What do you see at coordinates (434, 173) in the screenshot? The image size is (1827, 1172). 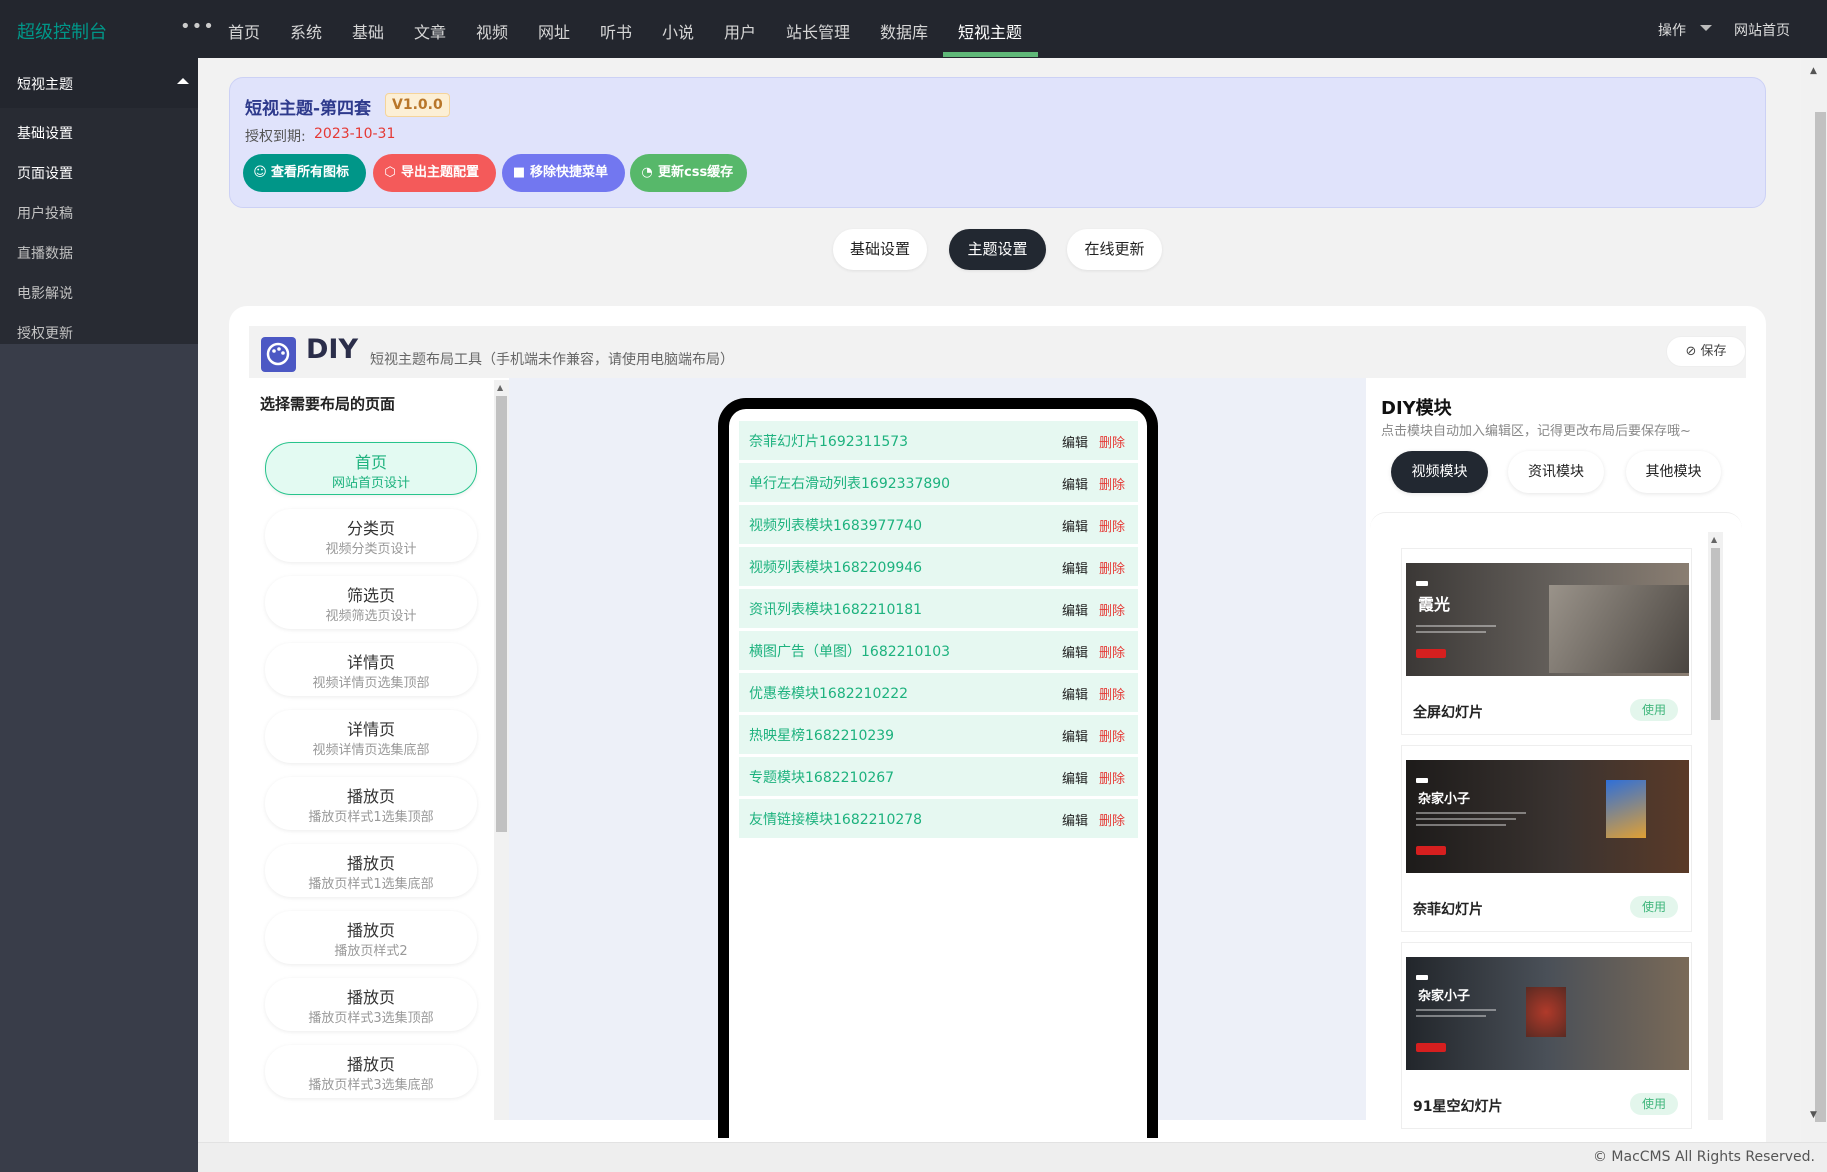 I see `export-theme-config-button: ⬡ 导出主题配置` at bounding box center [434, 173].